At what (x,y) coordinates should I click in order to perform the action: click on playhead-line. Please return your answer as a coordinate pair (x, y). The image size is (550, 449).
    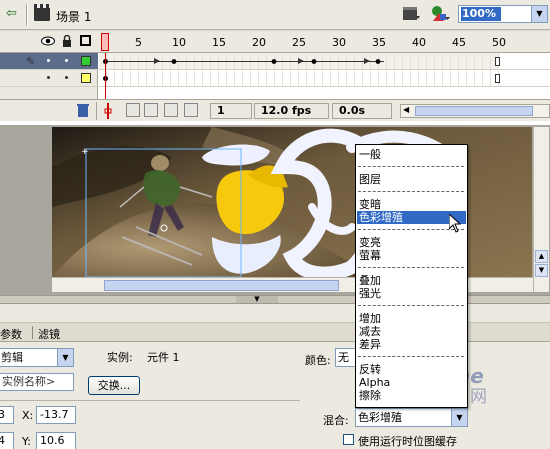
    Looking at the image, I should click on (105, 76).